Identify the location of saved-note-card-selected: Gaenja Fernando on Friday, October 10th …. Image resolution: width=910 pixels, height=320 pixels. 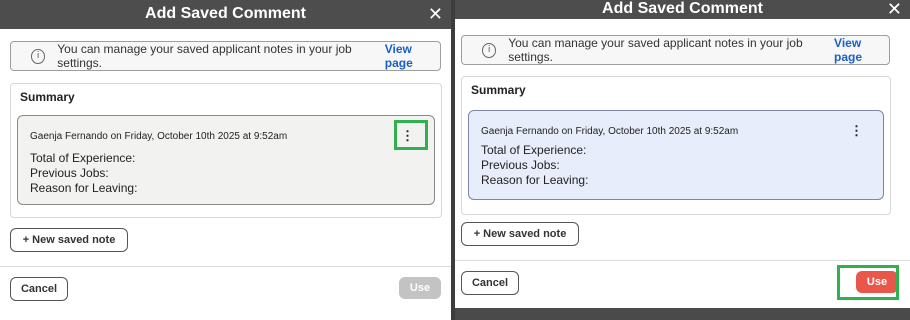
(676, 155).